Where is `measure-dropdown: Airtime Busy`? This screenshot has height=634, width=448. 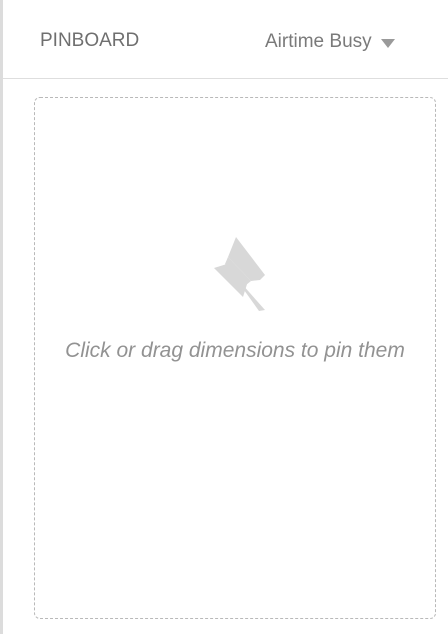
measure-dropdown: Airtime Busy is located at coordinates (330, 42).